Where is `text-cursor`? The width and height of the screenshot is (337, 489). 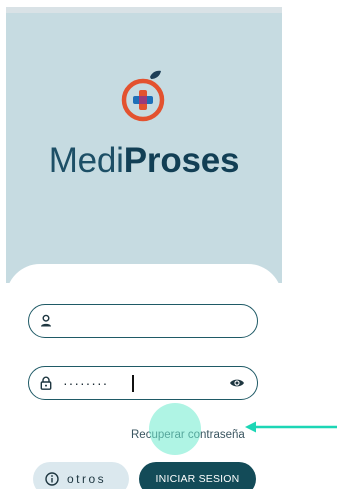
text-cursor is located at coordinates (133, 383).